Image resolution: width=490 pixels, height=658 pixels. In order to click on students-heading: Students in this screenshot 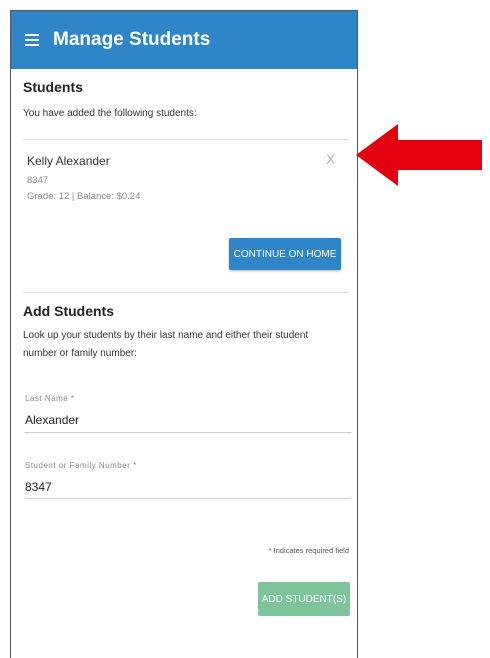, I will do `click(53, 87)`.